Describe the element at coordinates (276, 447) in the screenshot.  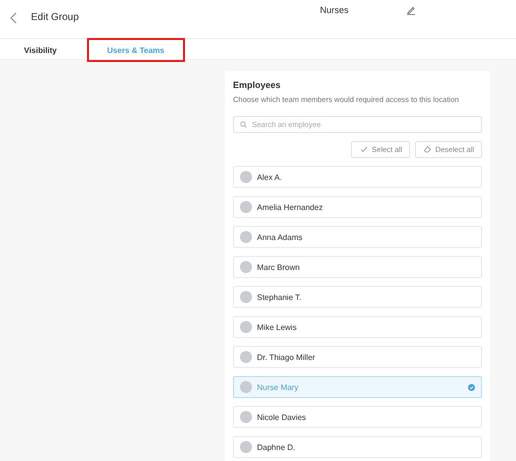
I see `employee-name: Daphne D.` at that location.